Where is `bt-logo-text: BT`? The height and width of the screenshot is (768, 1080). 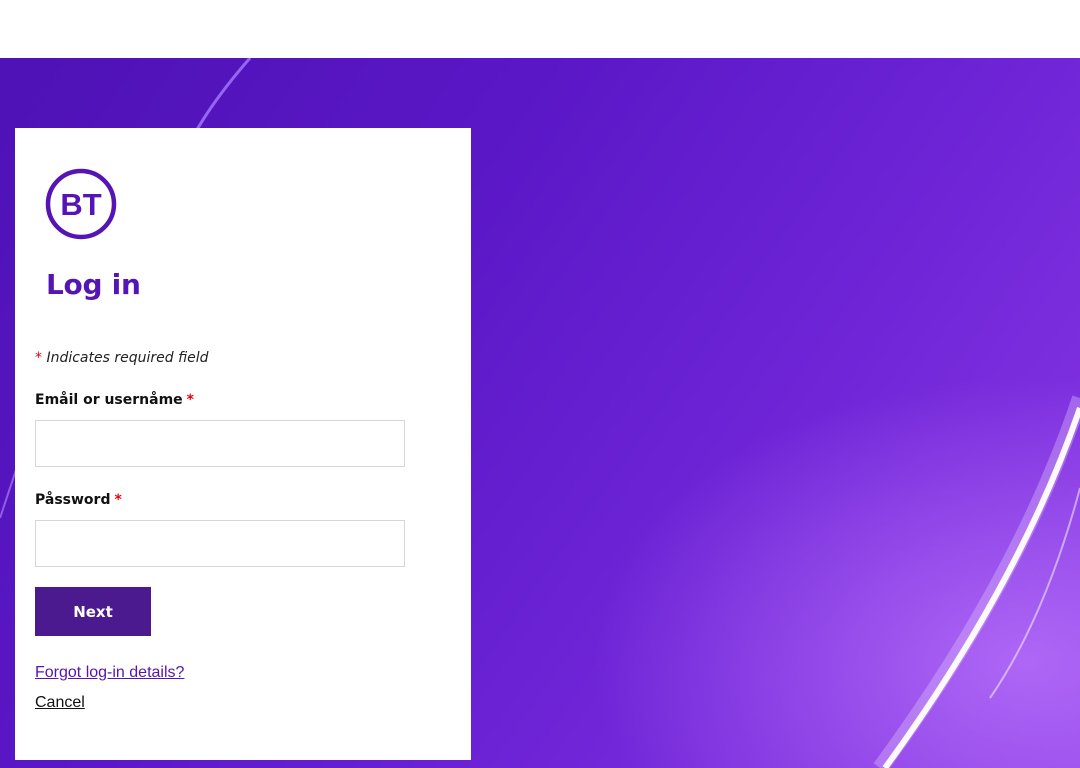 bt-logo-text: BT is located at coordinates (80, 204).